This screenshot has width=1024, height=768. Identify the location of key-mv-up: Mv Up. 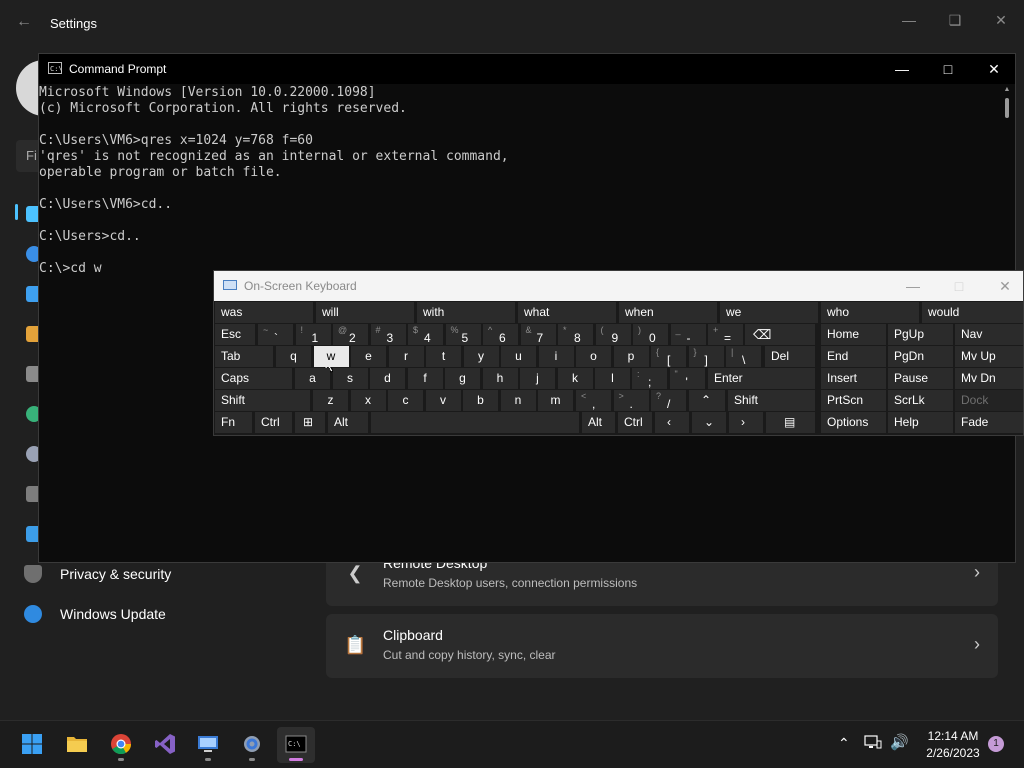
(989, 356).